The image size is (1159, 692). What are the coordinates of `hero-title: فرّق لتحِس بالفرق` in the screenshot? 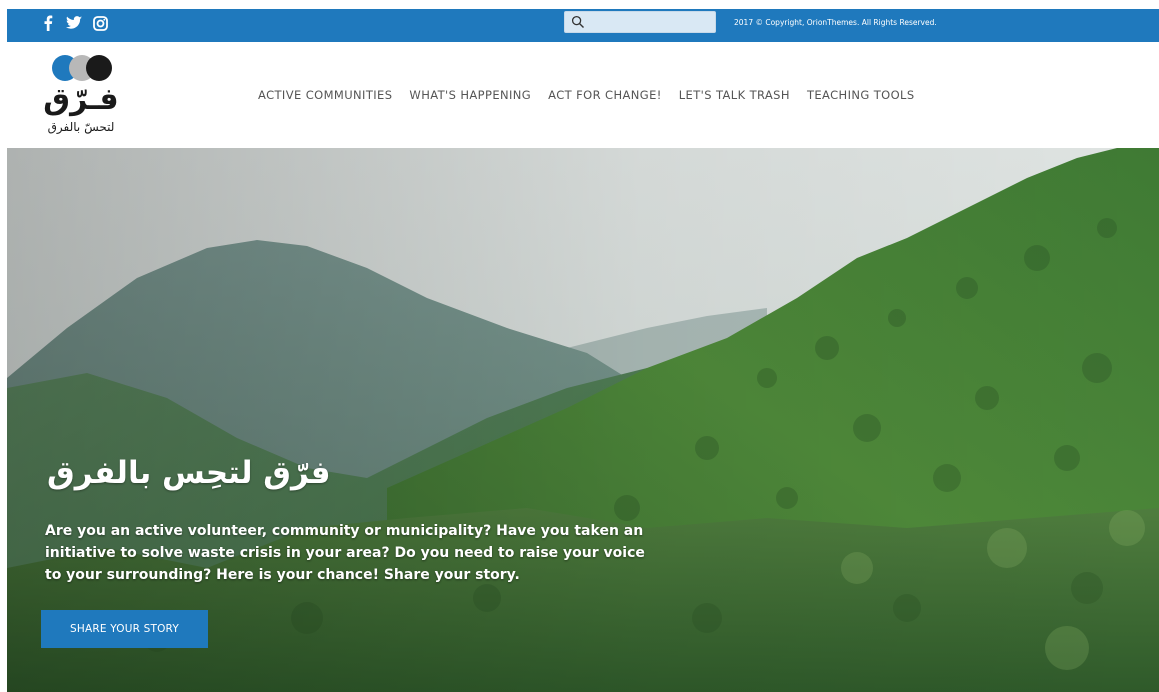 It's located at (189, 473).